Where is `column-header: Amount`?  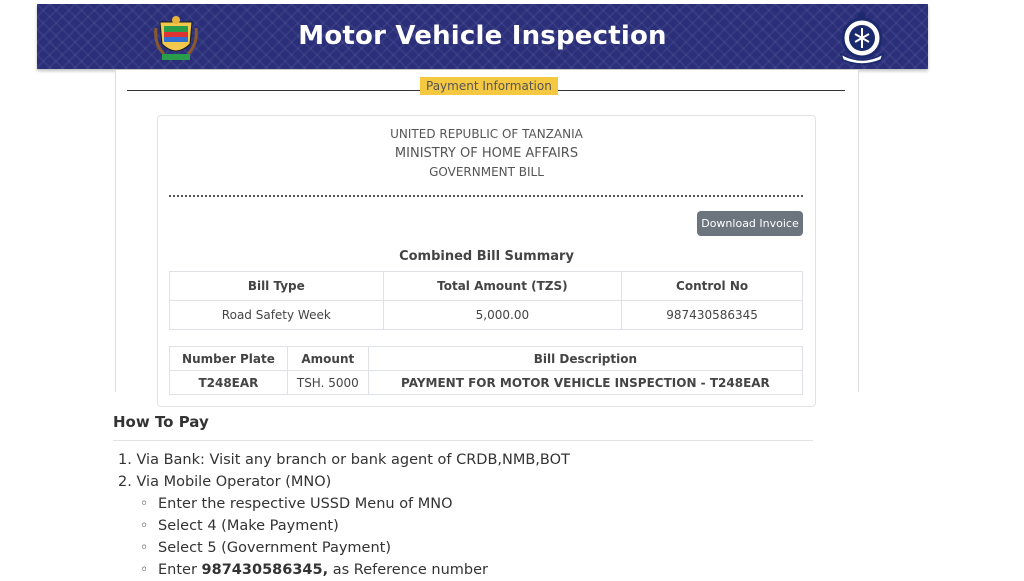
column-header: Amount is located at coordinates (327, 358).